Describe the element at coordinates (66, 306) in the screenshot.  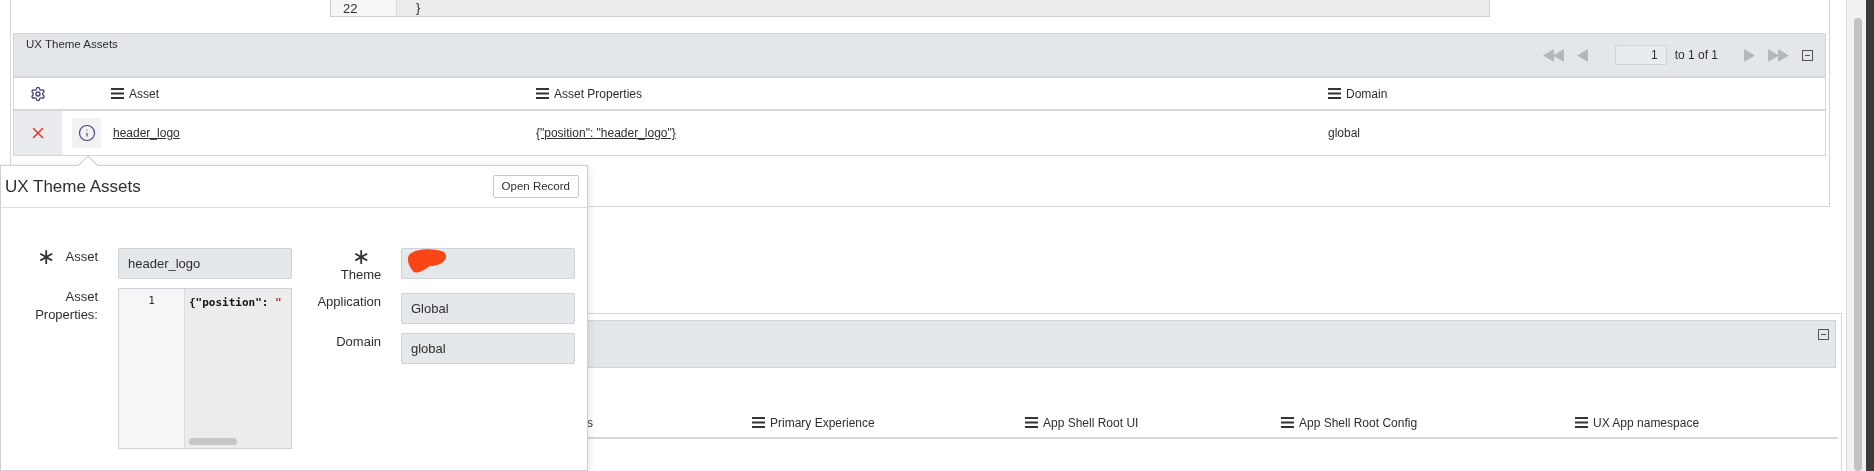
I see `field-label: Asset Properties:` at that location.